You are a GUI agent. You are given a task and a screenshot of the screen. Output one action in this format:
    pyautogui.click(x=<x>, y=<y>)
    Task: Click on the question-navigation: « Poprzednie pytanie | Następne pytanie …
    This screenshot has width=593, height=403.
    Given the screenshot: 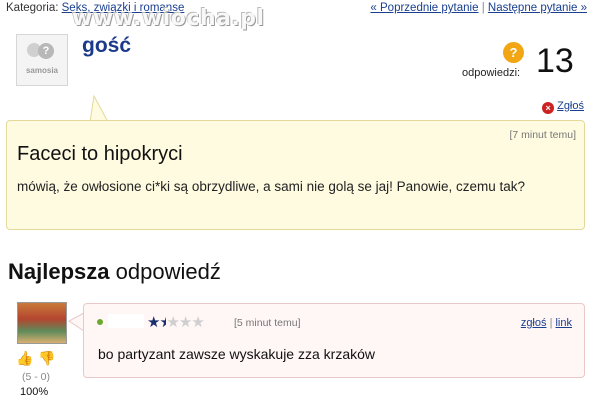 What is the action you would take?
    pyautogui.click(x=478, y=8)
    